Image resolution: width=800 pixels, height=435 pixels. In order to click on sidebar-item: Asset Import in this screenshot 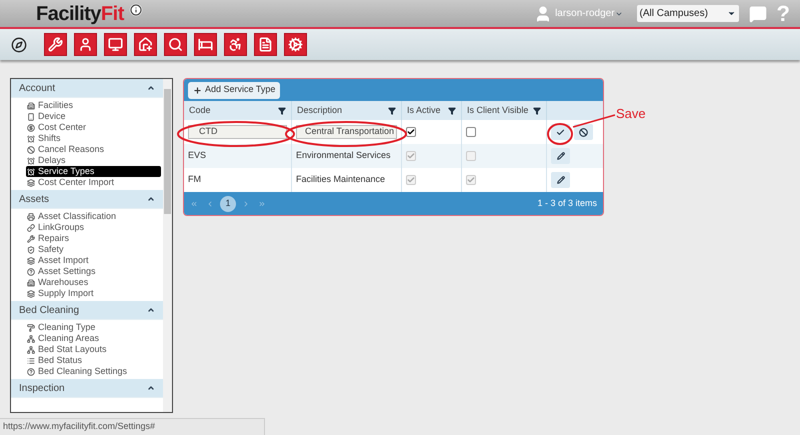, I will do `click(93, 260)`.